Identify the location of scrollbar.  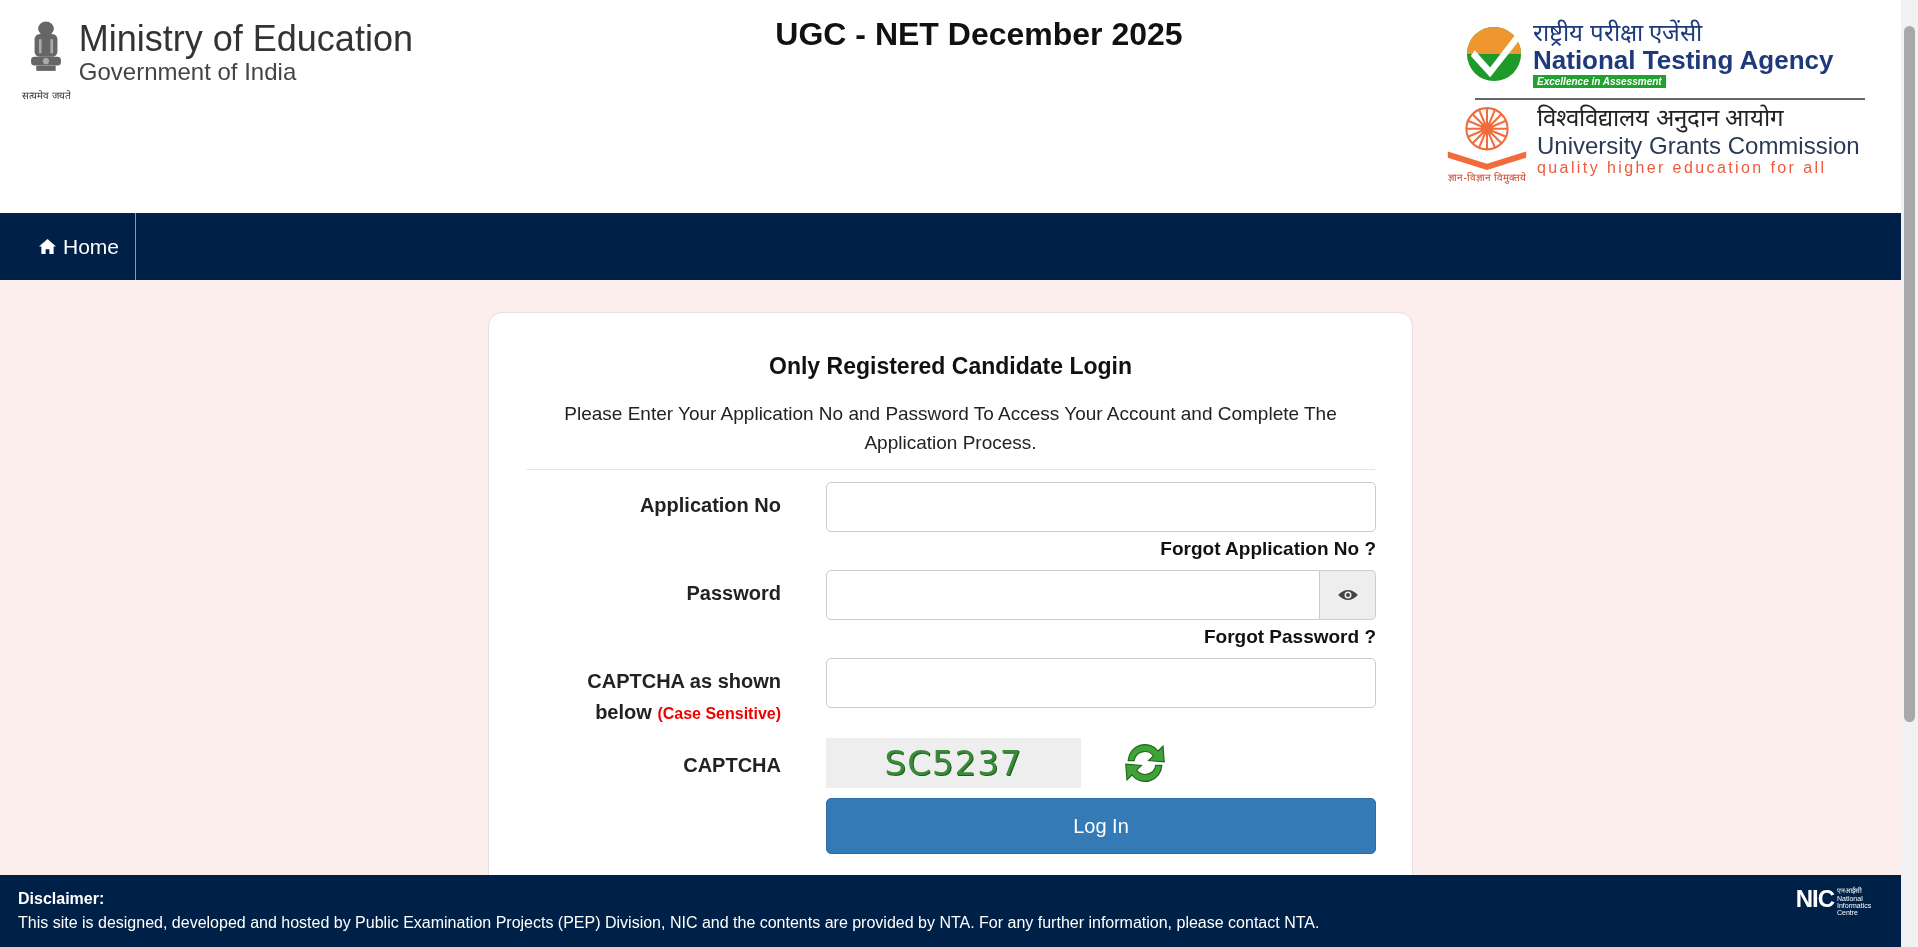
(1909, 473).